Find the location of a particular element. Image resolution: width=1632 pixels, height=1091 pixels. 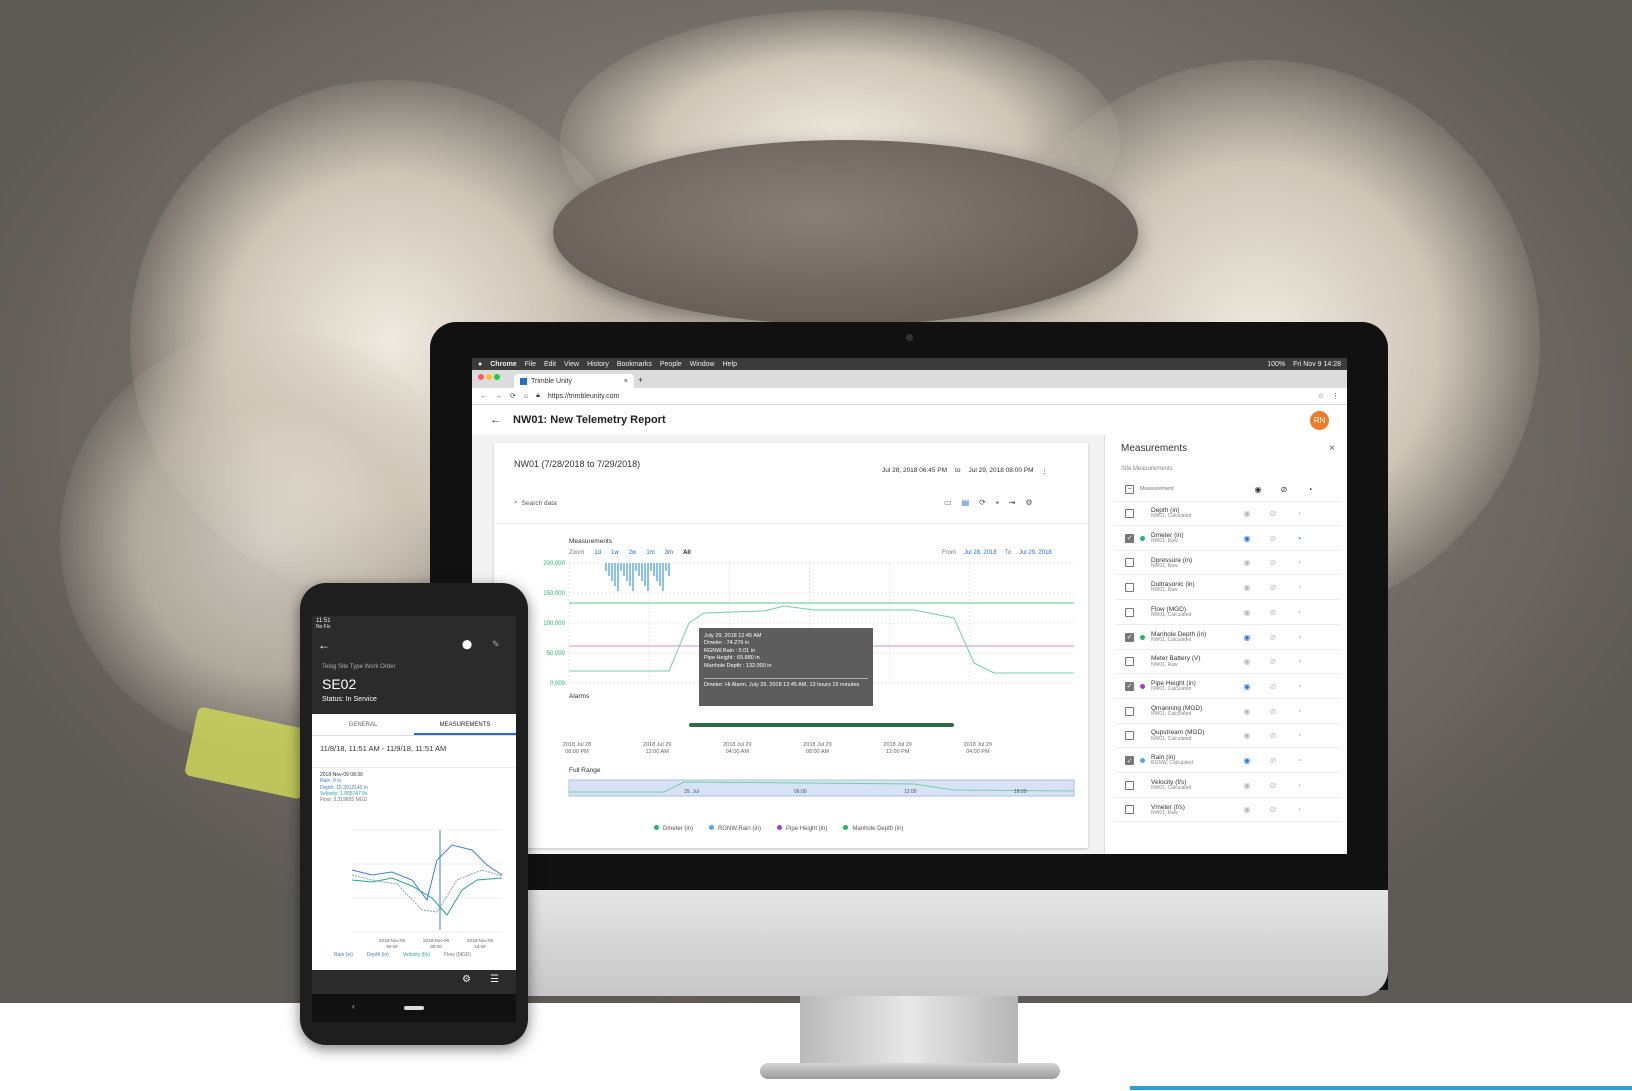

menu-item: Help is located at coordinates (730, 364).